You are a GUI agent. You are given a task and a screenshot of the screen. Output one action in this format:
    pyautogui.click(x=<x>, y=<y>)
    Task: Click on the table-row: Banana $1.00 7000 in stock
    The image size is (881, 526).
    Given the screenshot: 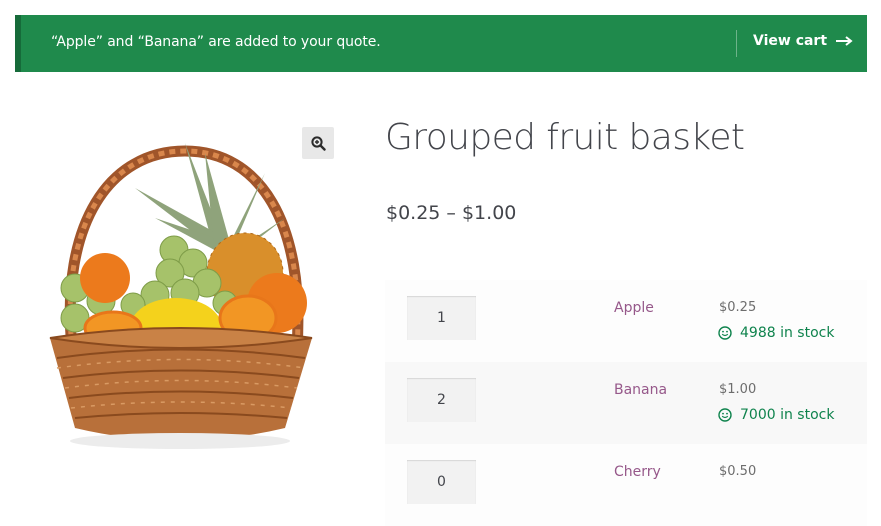 What is the action you would take?
    pyautogui.click(x=626, y=403)
    